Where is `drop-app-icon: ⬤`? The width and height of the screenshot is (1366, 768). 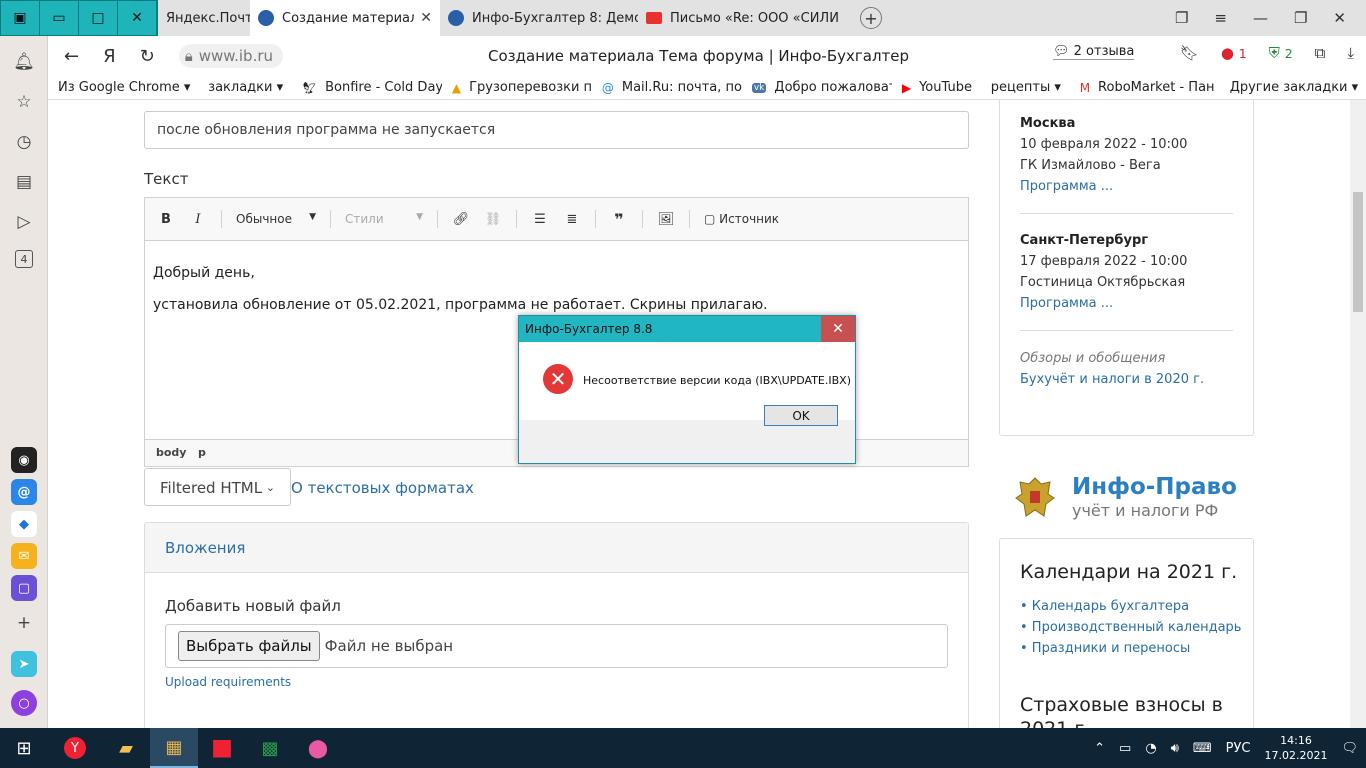 drop-app-icon: ⬤ is located at coordinates (318, 748).